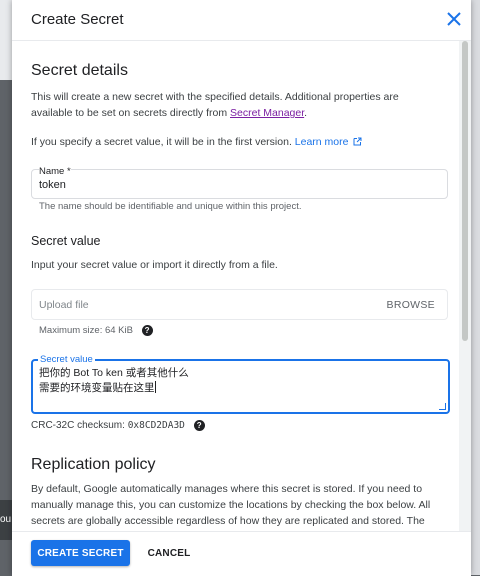 The image size is (480, 576). Describe the element at coordinates (267, 113) in the screenshot. I see `secret-manager-link: Secret Manager` at that location.